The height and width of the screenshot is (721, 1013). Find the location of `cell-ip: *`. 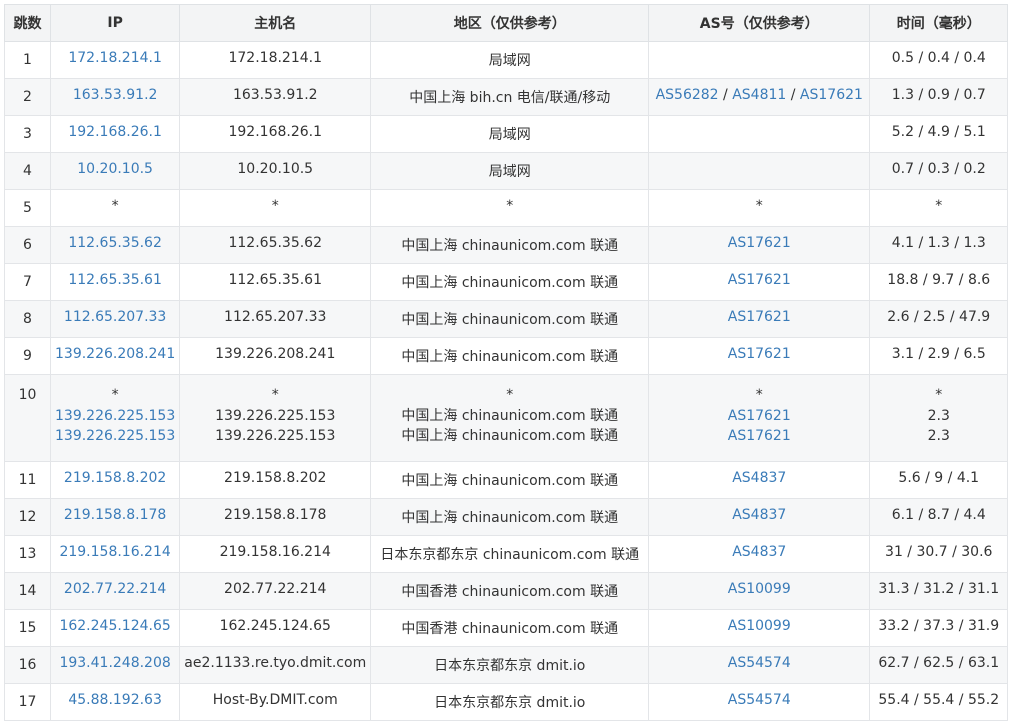

cell-ip: * is located at coordinates (115, 208).